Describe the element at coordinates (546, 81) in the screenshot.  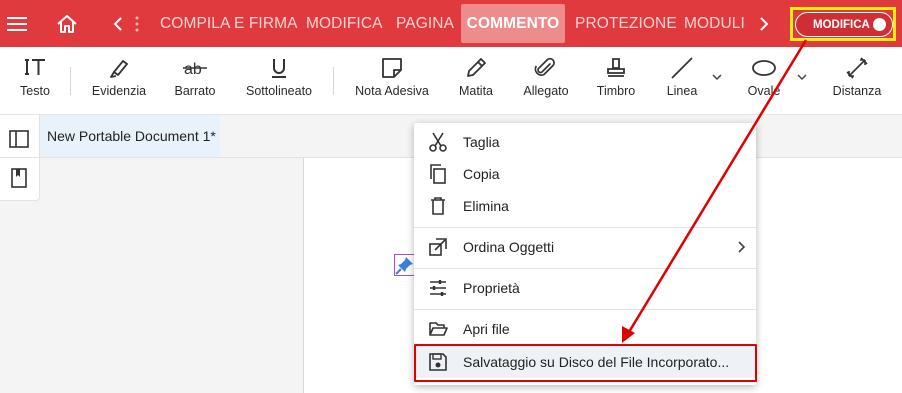
I see `tool-allegato: Allegato` at that location.